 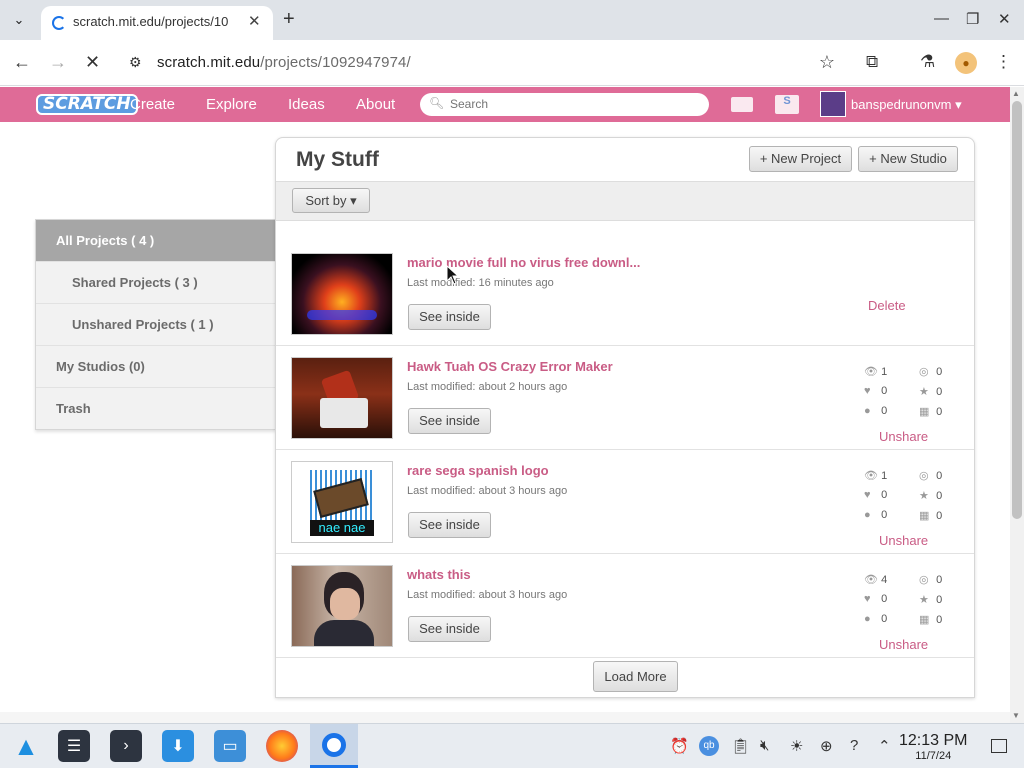 What do you see at coordinates (1016, 93) in the screenshot?
I see `scroll-up-arrow-icon: ▲` at bounding box center [1016, 93].